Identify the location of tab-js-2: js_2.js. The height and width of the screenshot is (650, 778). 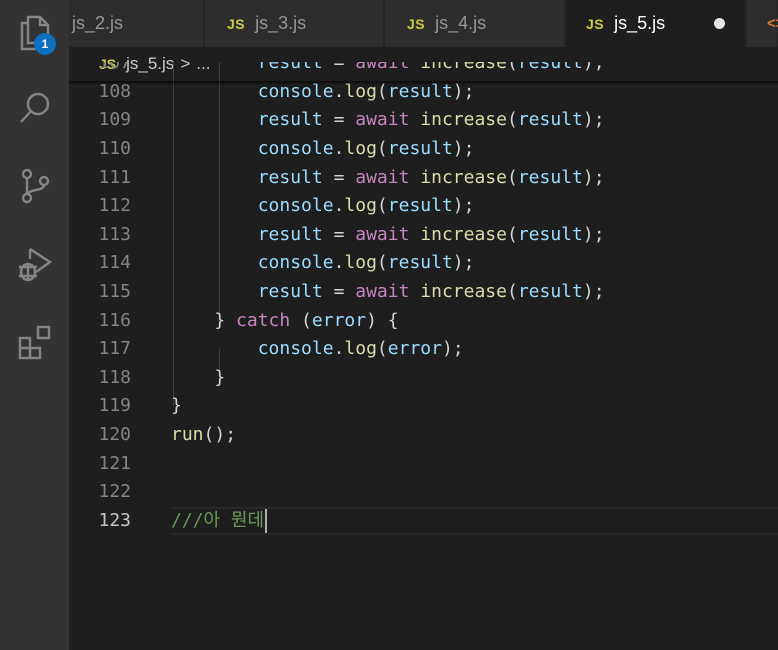
(136, 23).